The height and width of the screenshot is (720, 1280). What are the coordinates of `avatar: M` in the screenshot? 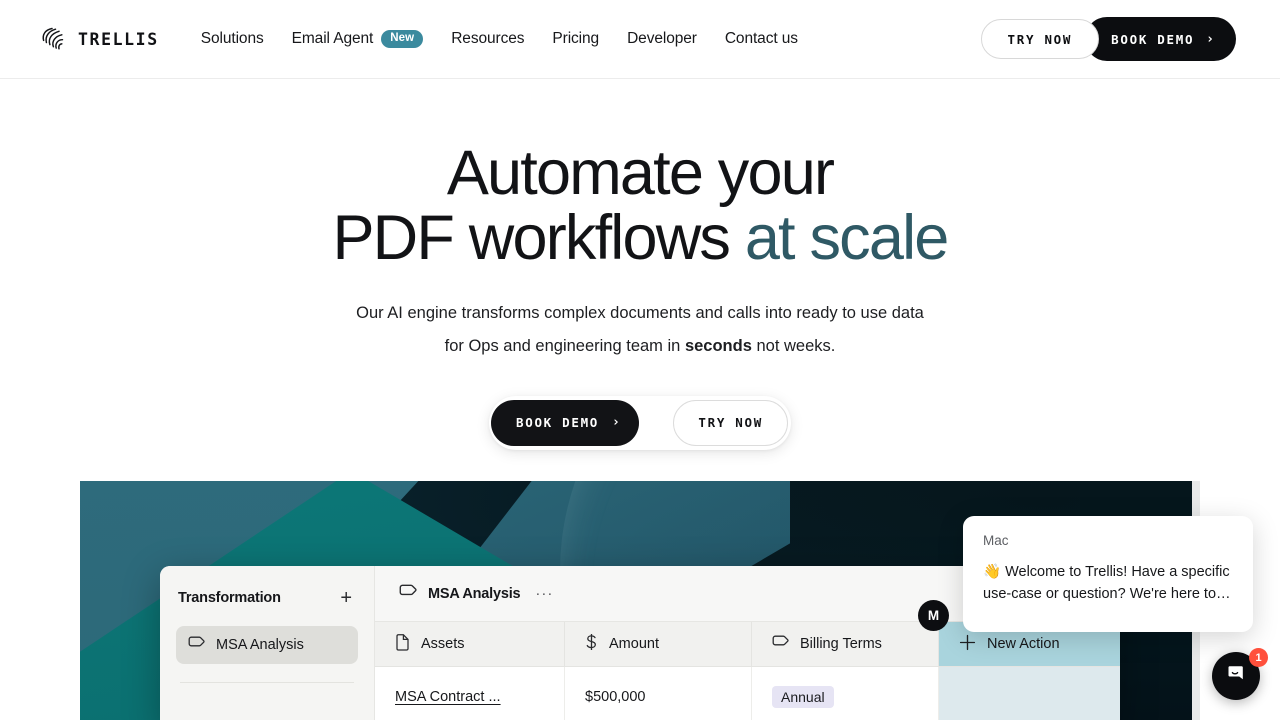 It's located at (933, 615).